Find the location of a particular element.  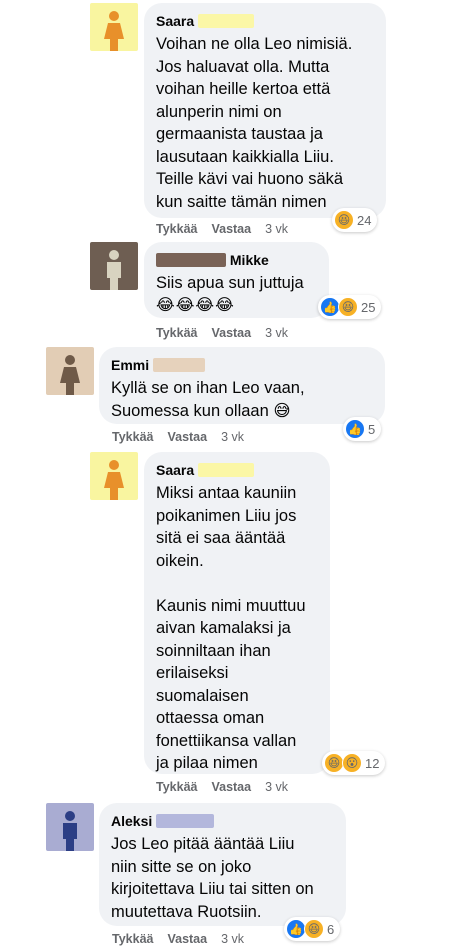

reaction-summary: 👍 5 is located at coordinates (362, 429).